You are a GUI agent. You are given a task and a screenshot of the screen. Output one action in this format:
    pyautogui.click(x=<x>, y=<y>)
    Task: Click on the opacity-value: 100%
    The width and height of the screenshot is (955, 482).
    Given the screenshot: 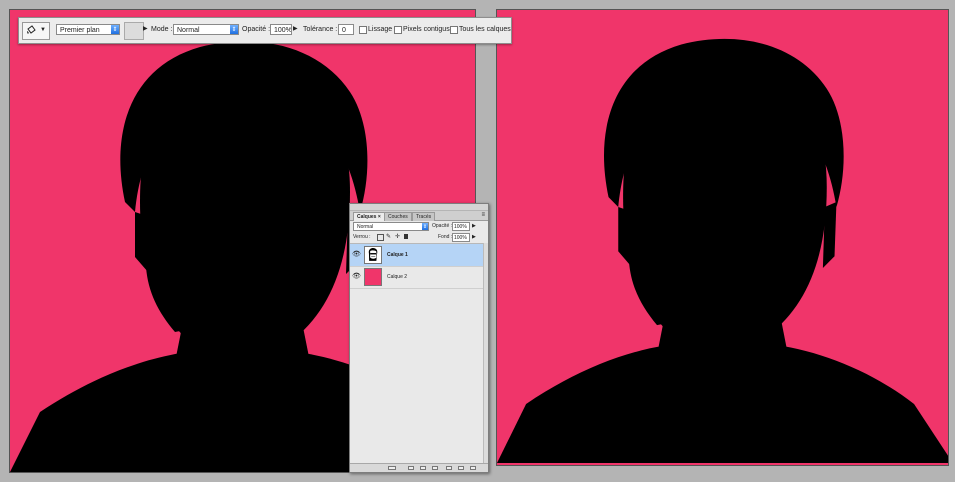 What is the action you would take?
    pyautogui.click(x=283, y=30)
    